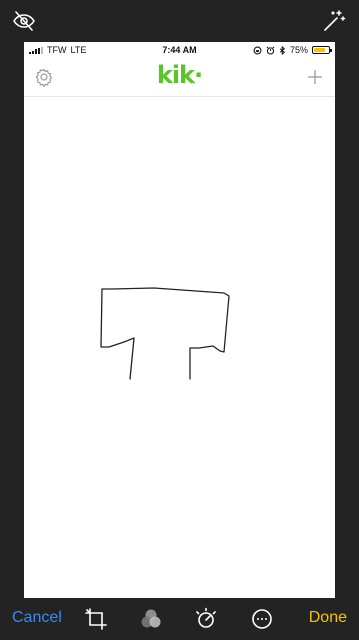  What do you see at coordinates (334, 21) in the screenshot?
I see `magic-wand-icon` at bounding box center [334, 21].